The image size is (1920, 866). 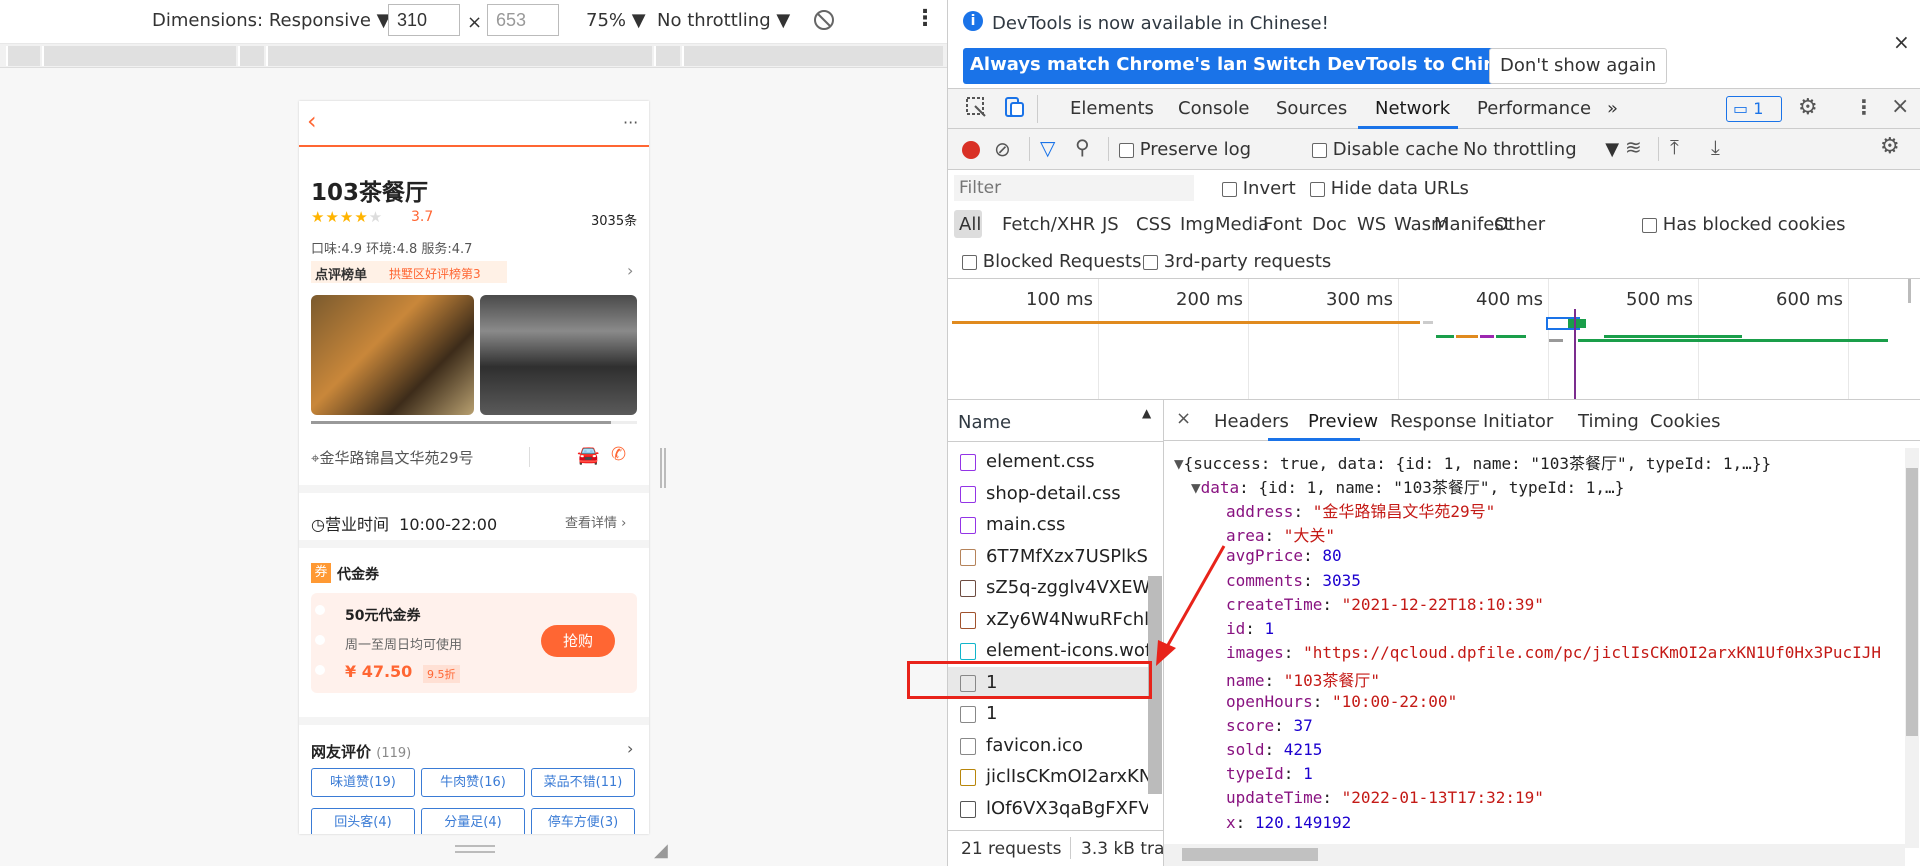 I want to click on type-filter-css: CSS, so click(x=1153, y=224).